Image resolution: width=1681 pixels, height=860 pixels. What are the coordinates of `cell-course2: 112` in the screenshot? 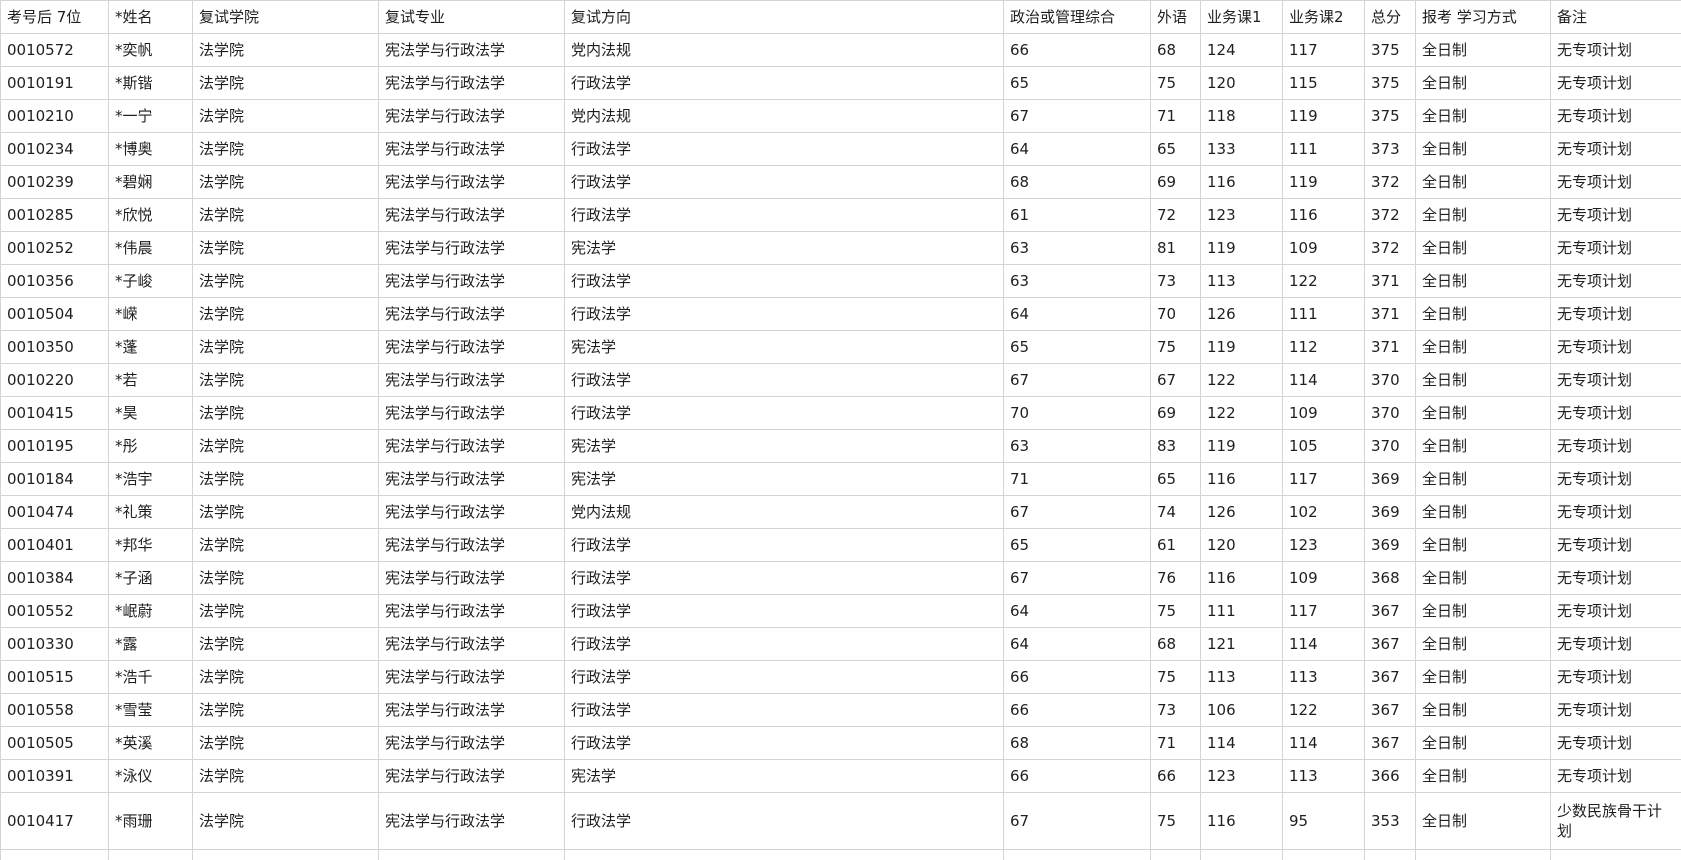 It's located at (1324, 347).